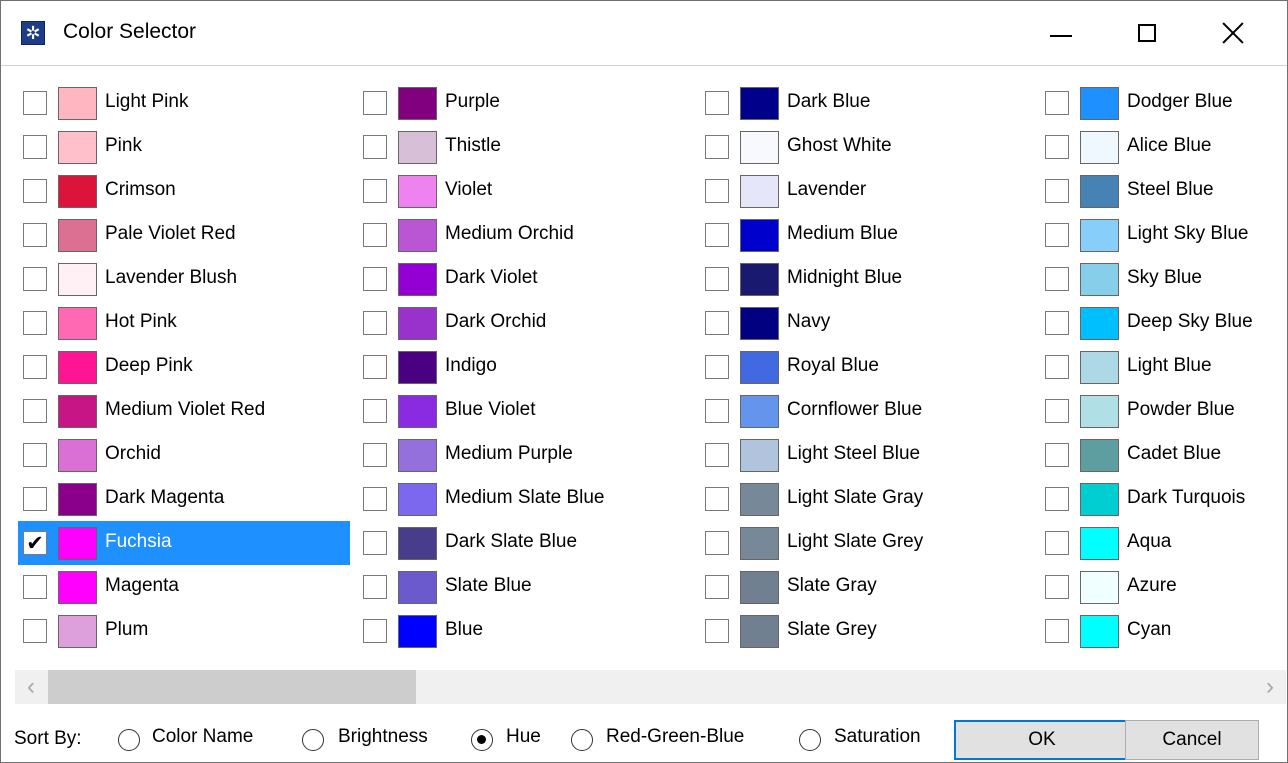 The image size is (1288, 763). Describe the element at coordinates (383, 737) in the screenshot. I see `sort-option-brightness-label: Brightness` at that location.